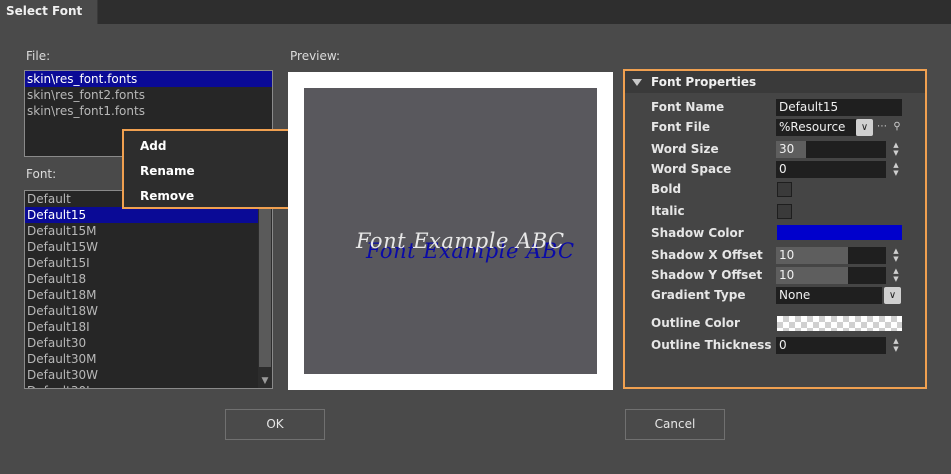 The width and height of the screenshot is (951, 474). What do you see at coordinates (141, 279) in the screenshot?
I see `font-list-item: Default18` at bounding box center [141, 279].